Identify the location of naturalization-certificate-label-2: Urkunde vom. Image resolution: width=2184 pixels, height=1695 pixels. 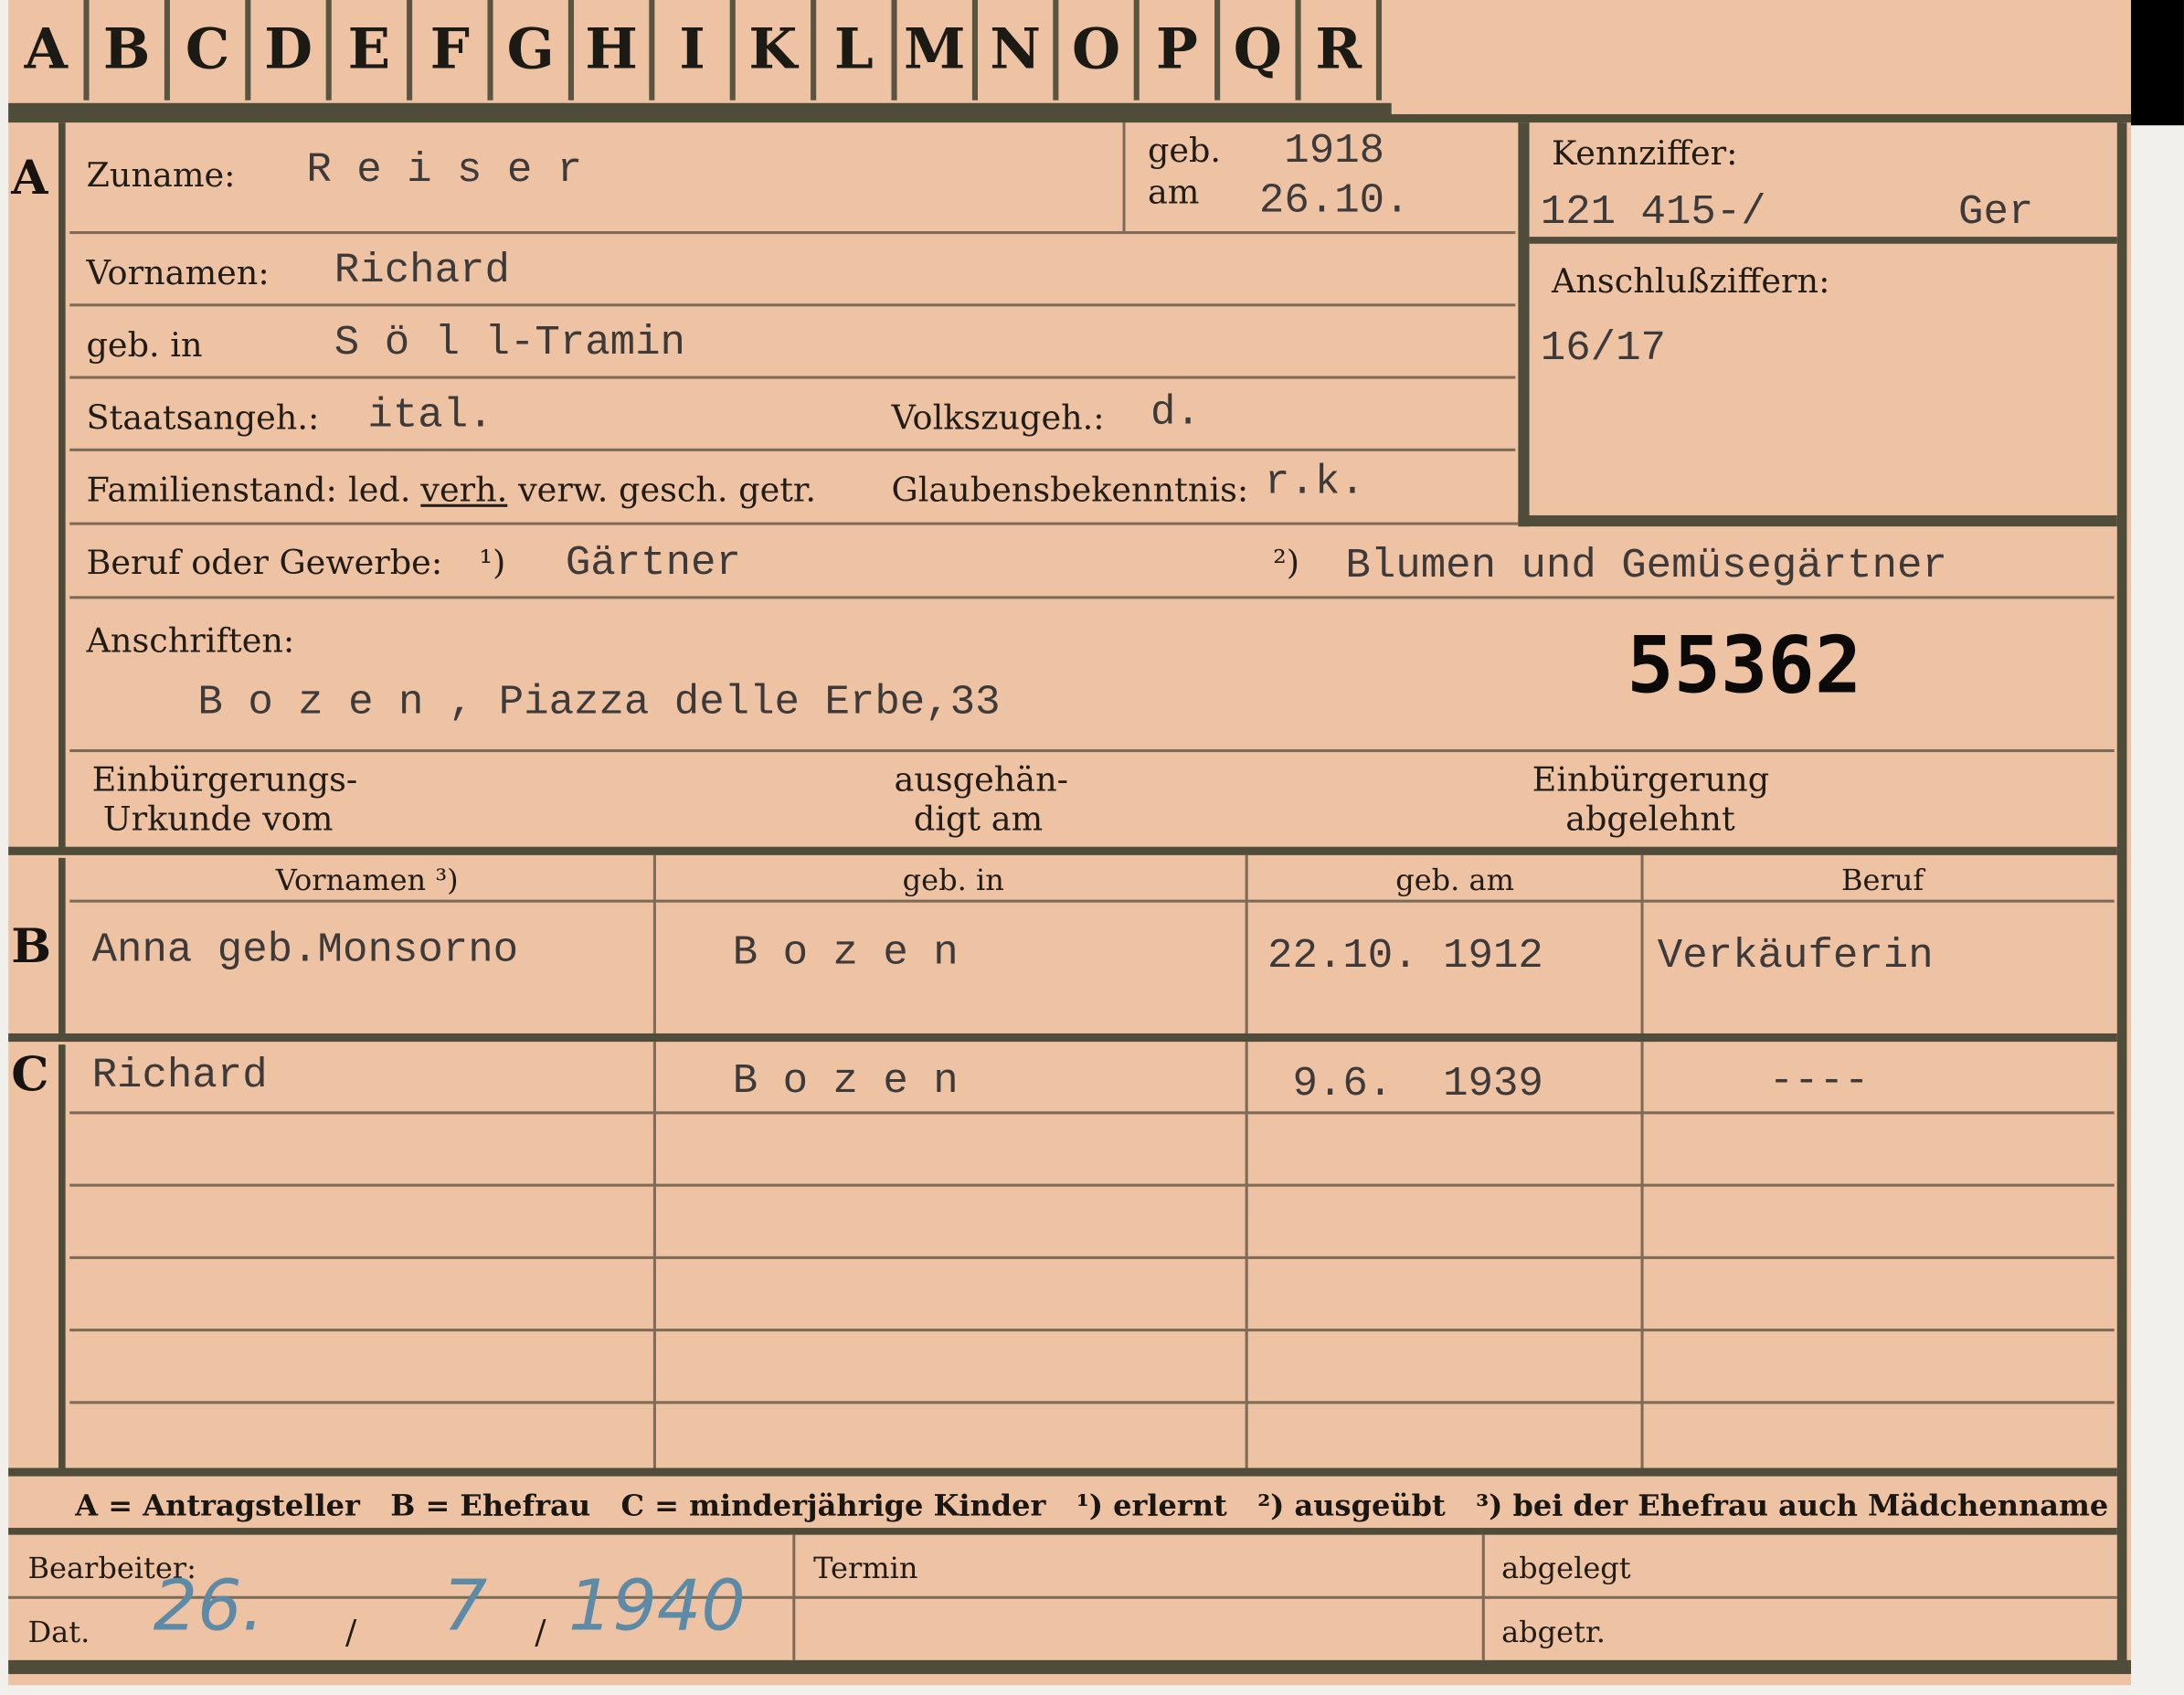
(218, 819).